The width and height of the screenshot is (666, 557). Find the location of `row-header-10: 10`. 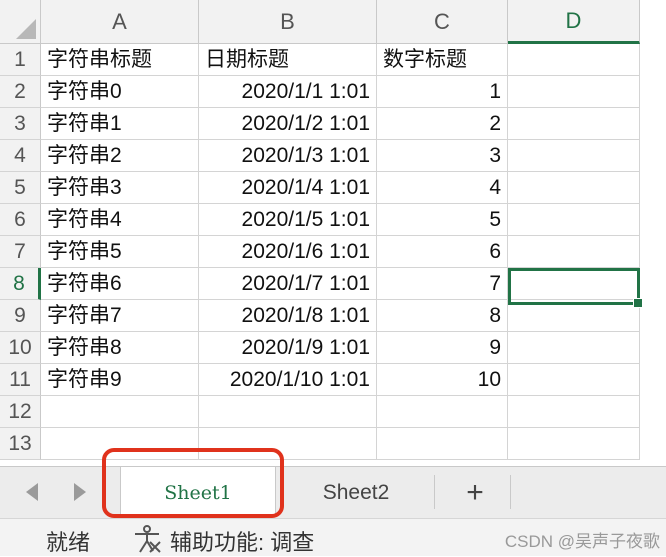

row-header-10: 10 is located at coordinates (20, 348).